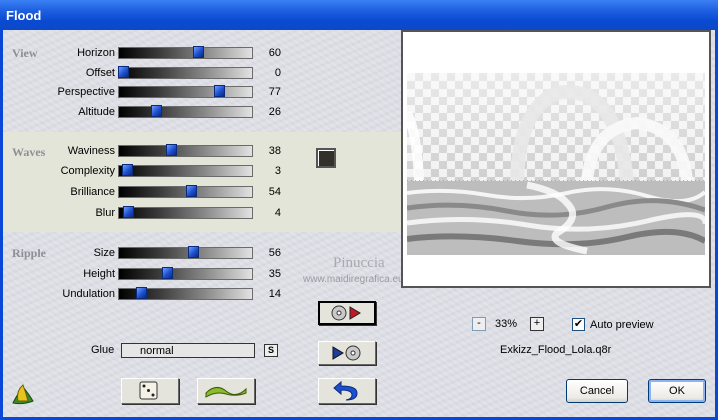  I want to click on slider-horizon, so click(185, 52).